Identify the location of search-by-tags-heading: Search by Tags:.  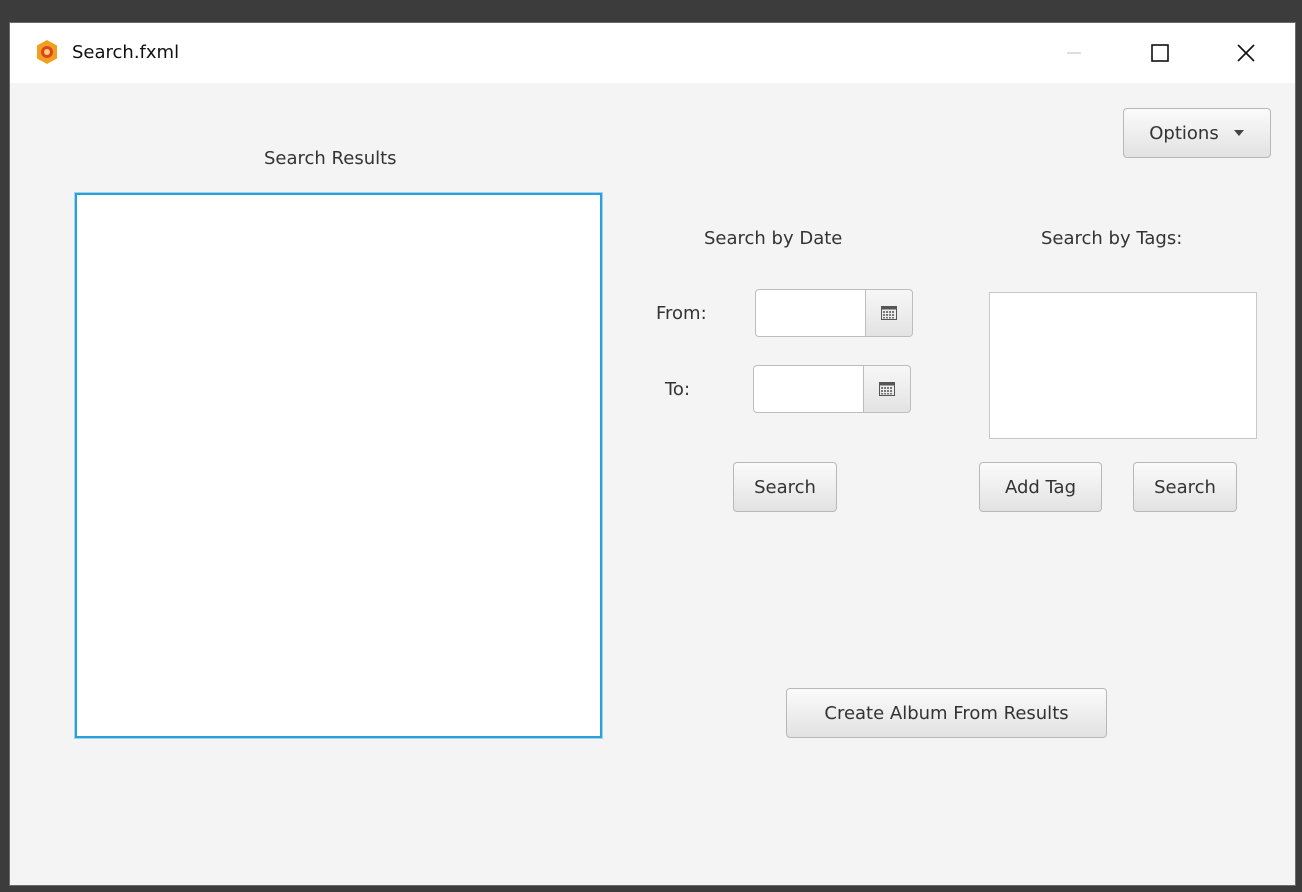
(1112, 238).